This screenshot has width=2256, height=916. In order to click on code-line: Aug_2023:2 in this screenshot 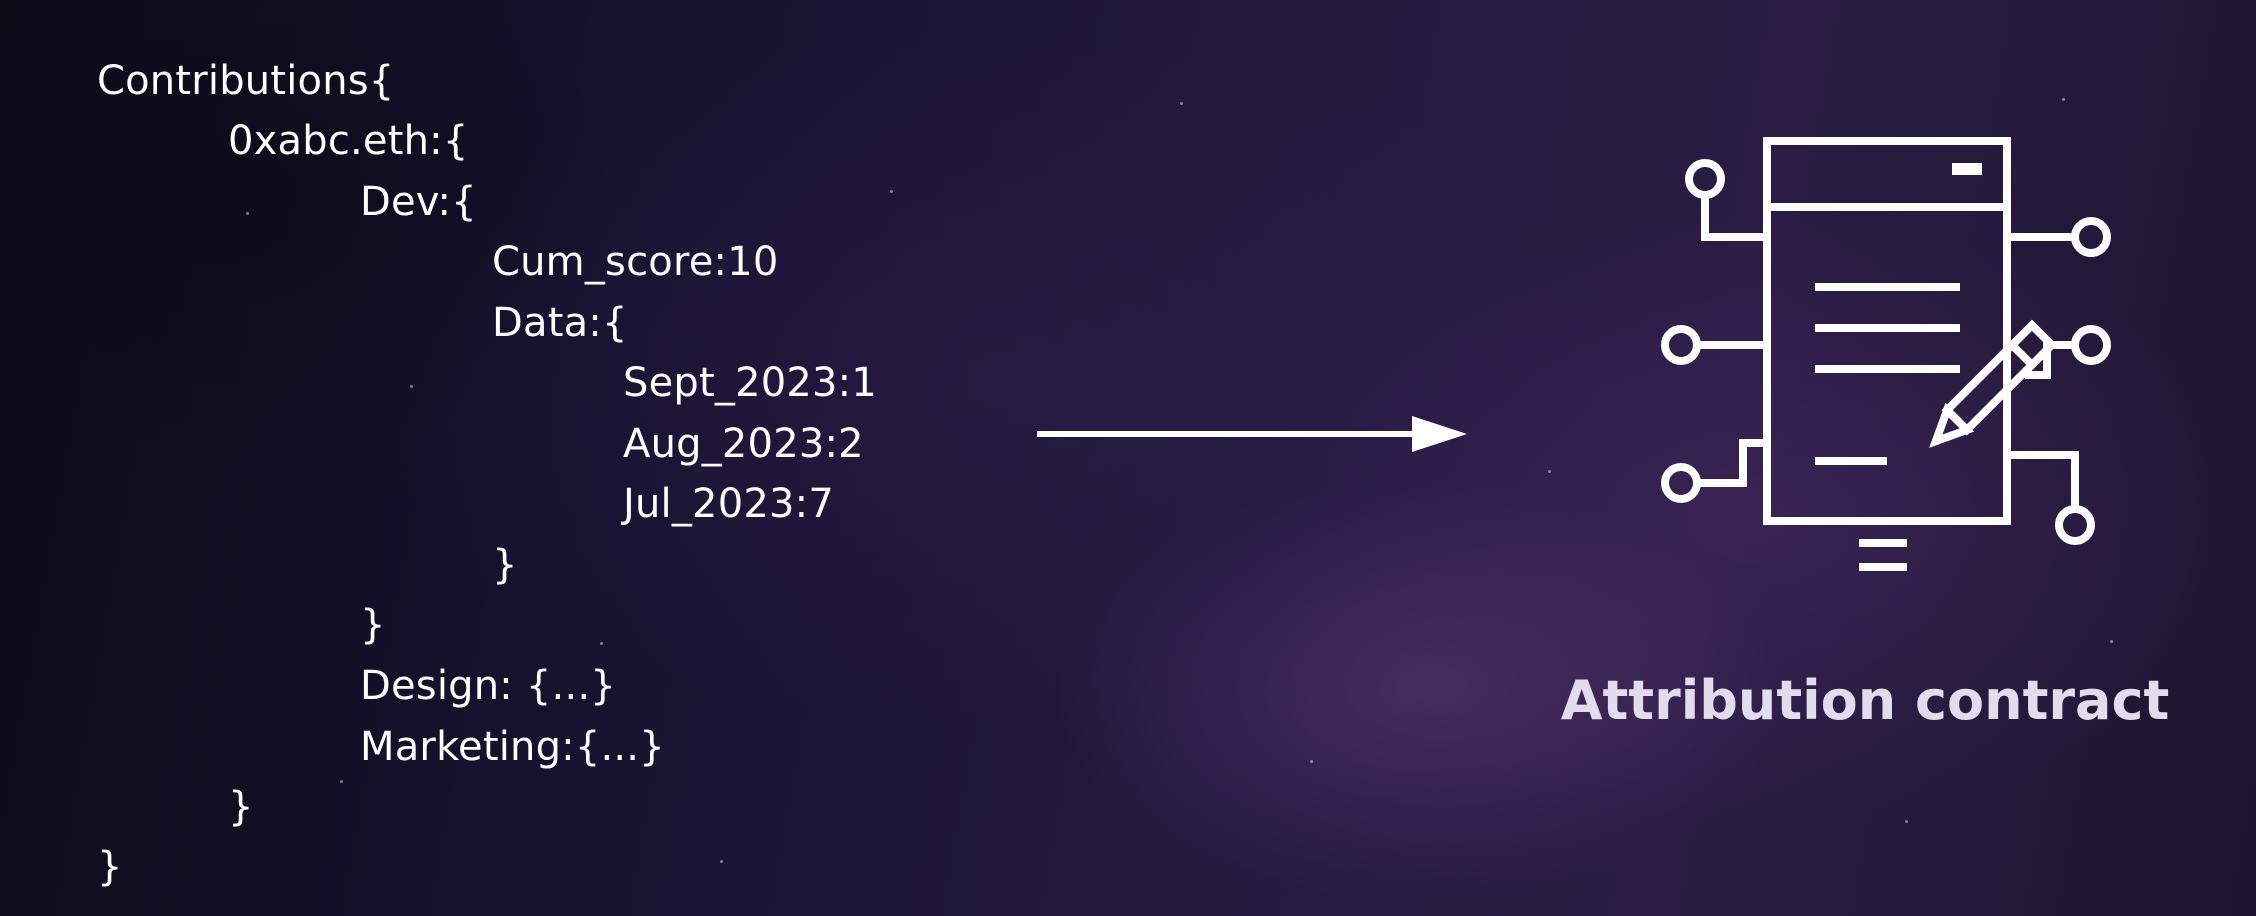, I will do `click(743, 444)`.